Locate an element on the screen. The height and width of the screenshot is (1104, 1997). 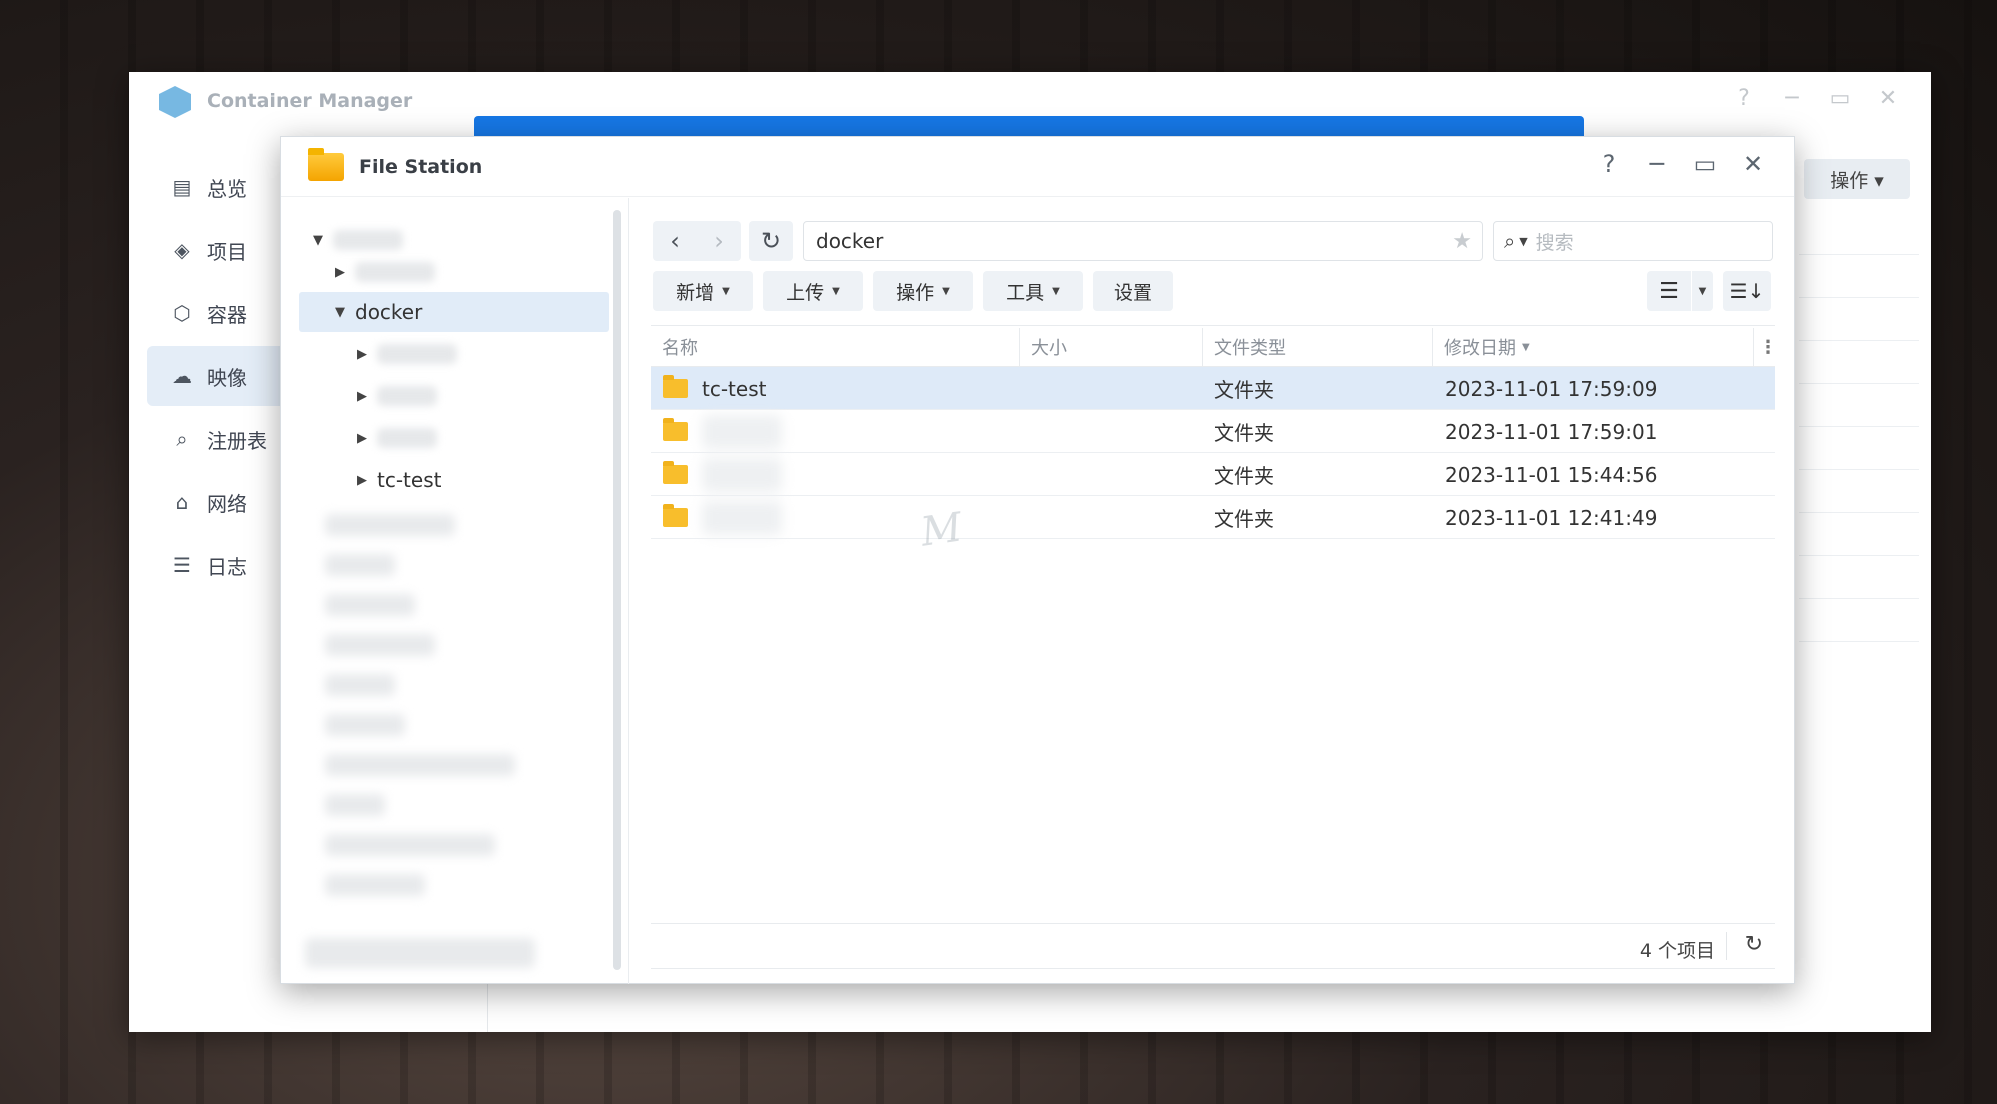
cm-action-button: 操作 ▾ is located at coordinates (1857, 179).